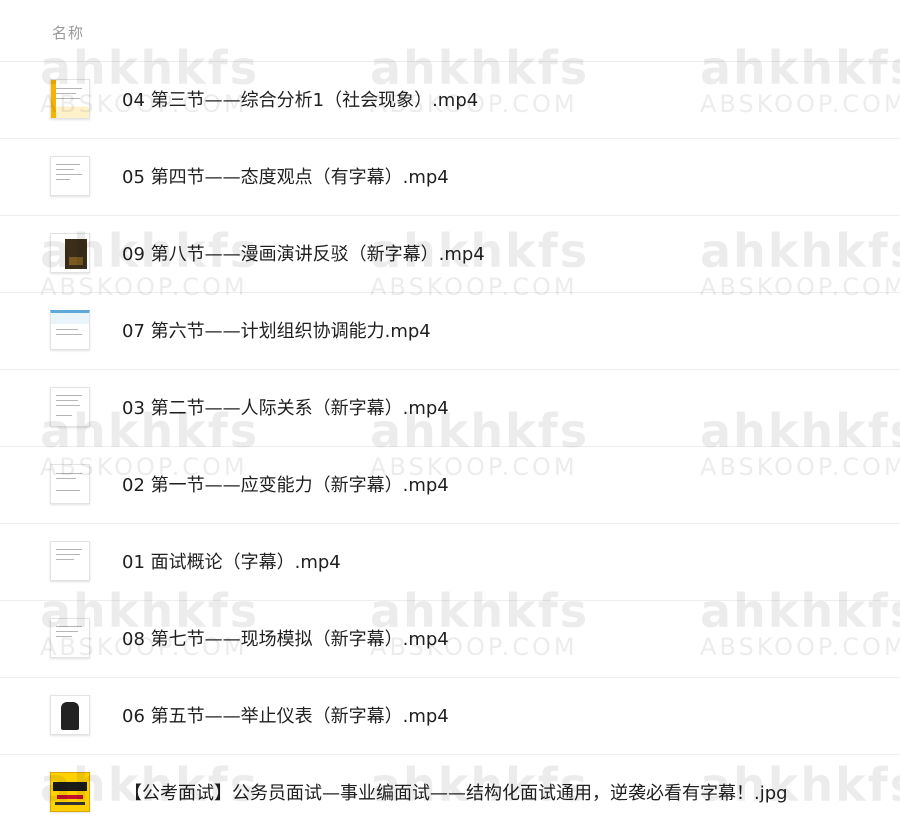 Image resolution: width=900 pixels, height=838 pixels. Describe the element at coordinates (68, 32) in the screenshot. I see `name-column-header: 名称` at that location.